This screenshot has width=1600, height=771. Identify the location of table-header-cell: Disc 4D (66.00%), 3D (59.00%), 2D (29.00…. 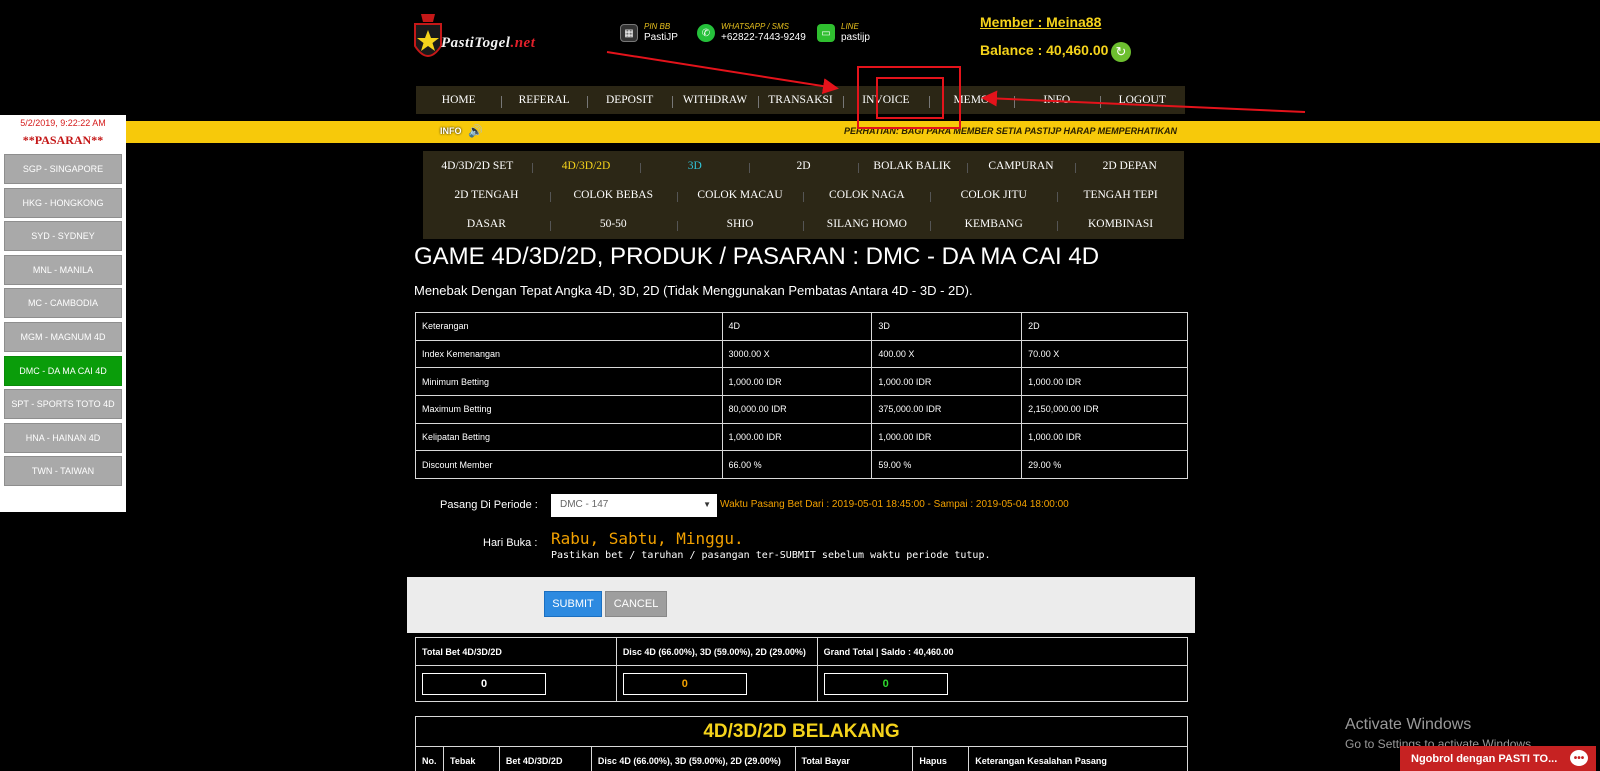
(693, 758).